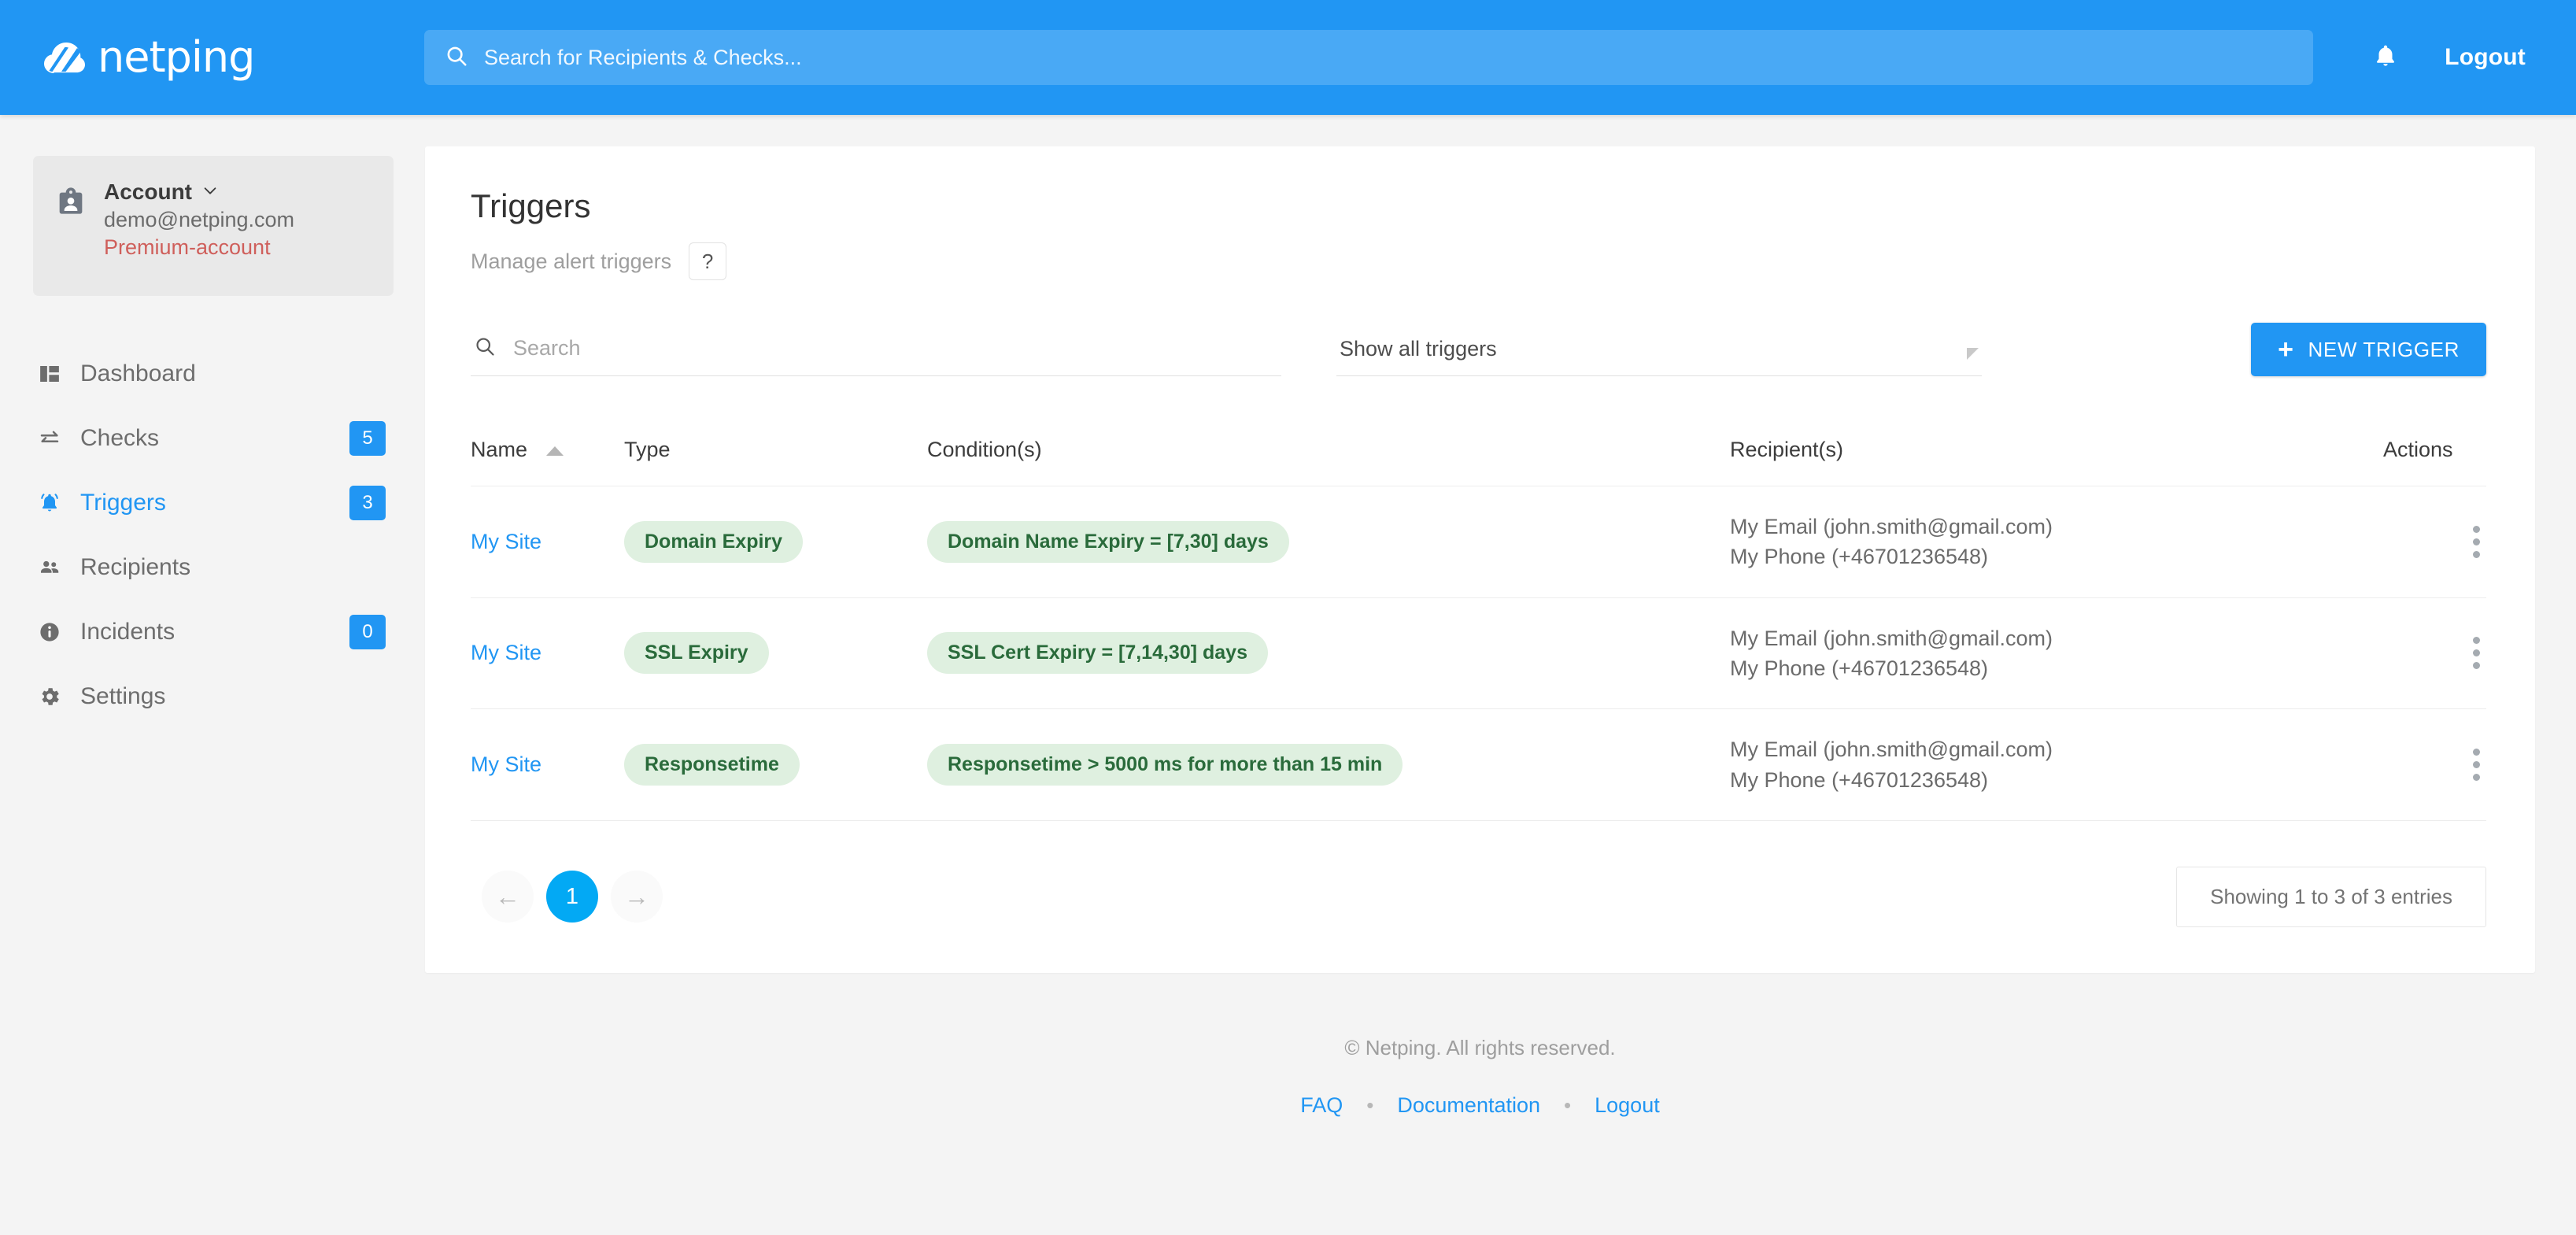 The image size is (2576, 1235). Describe the element at coordinates (1321, 1105) in the screenshot. I see `footer-link-faq: FAQ` at that location.